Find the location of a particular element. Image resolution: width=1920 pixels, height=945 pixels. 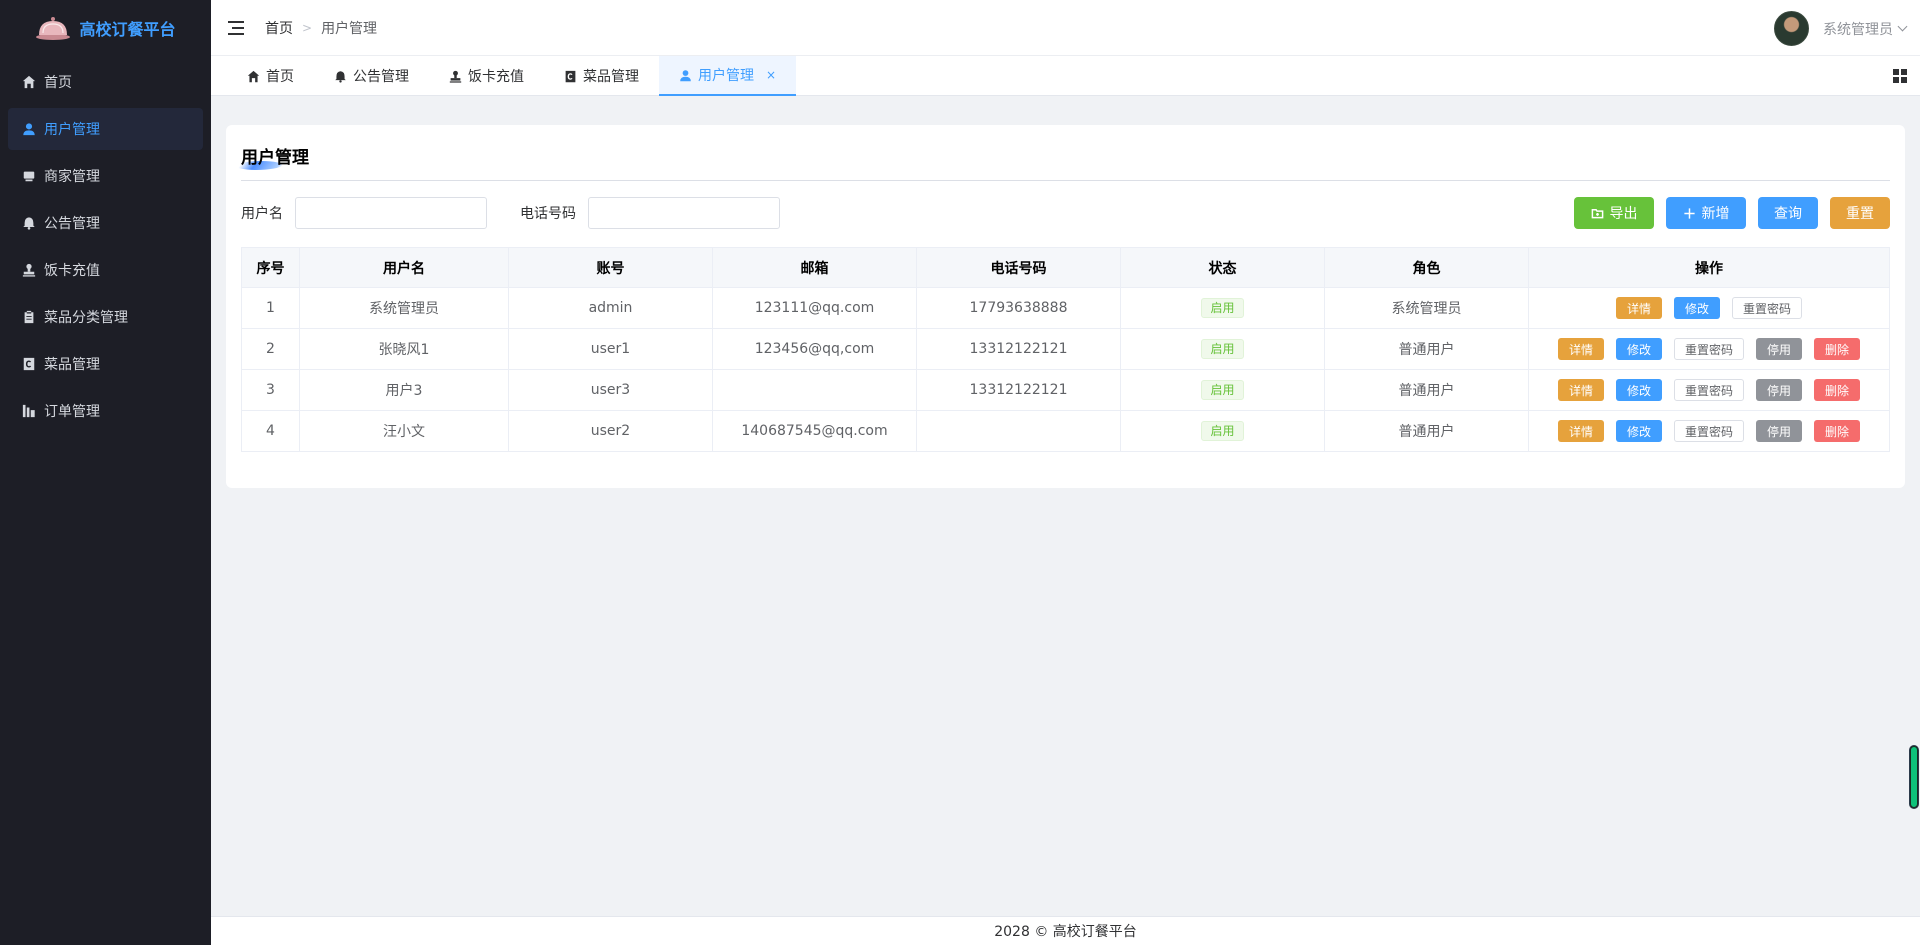

cell-account: user2 is located at coordinates (610, 431).